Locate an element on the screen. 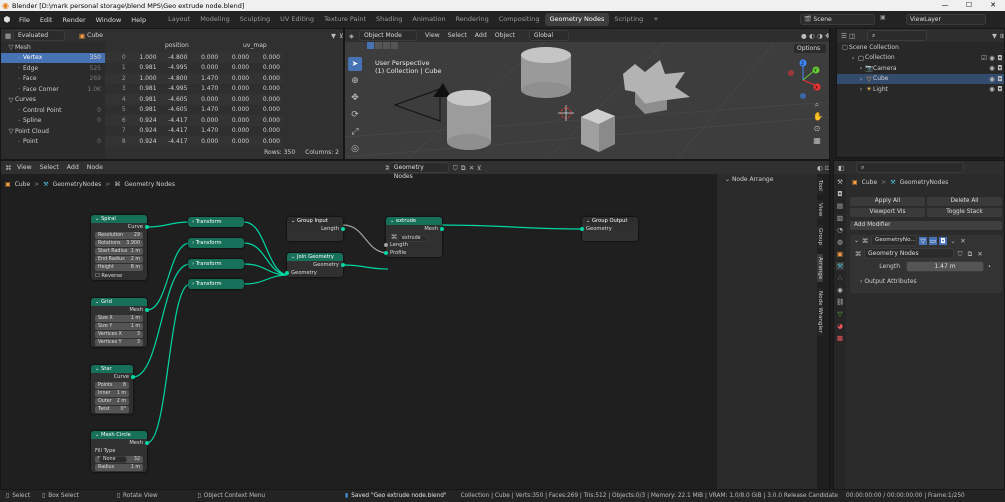 This screenshot has width=1005, height=502. menu-file: File is located at coordinates (24, 20).